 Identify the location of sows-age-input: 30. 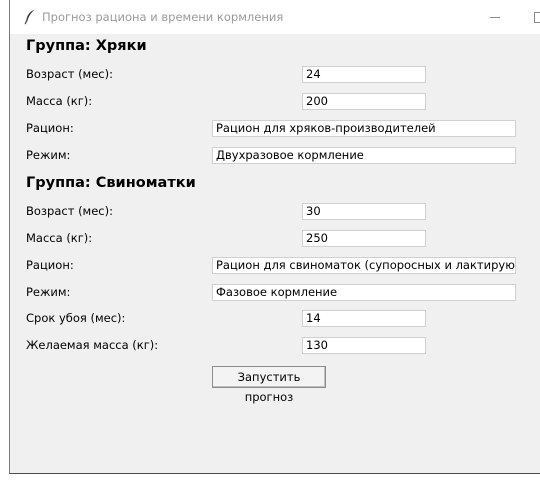
(364, 211).